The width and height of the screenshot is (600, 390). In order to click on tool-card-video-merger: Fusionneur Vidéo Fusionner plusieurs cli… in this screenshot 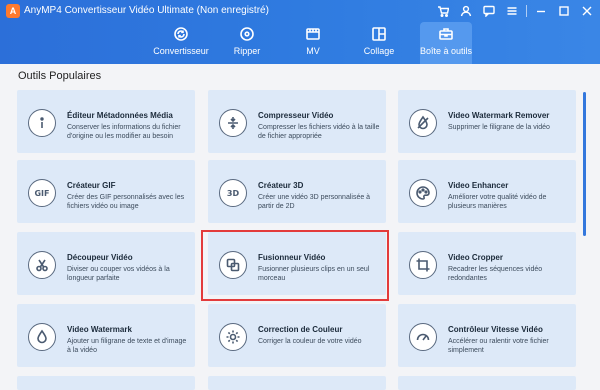, I will do `click(297, 263)`.